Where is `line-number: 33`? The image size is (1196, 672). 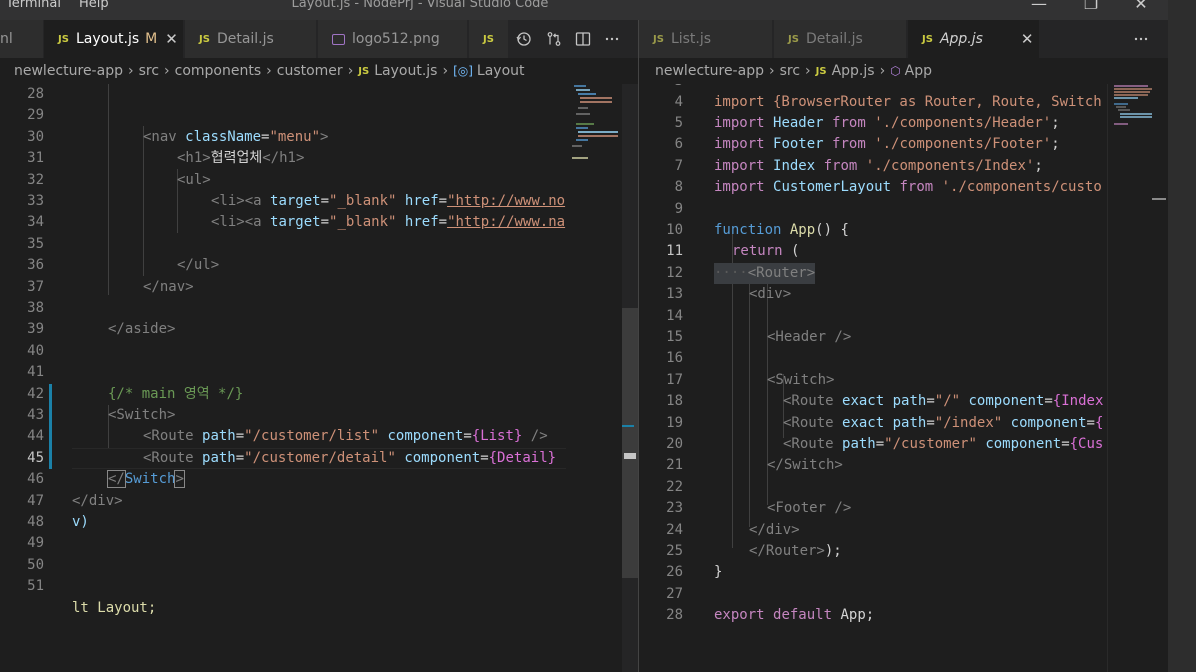 line-number: 33 is located at coordinates (35, 201).